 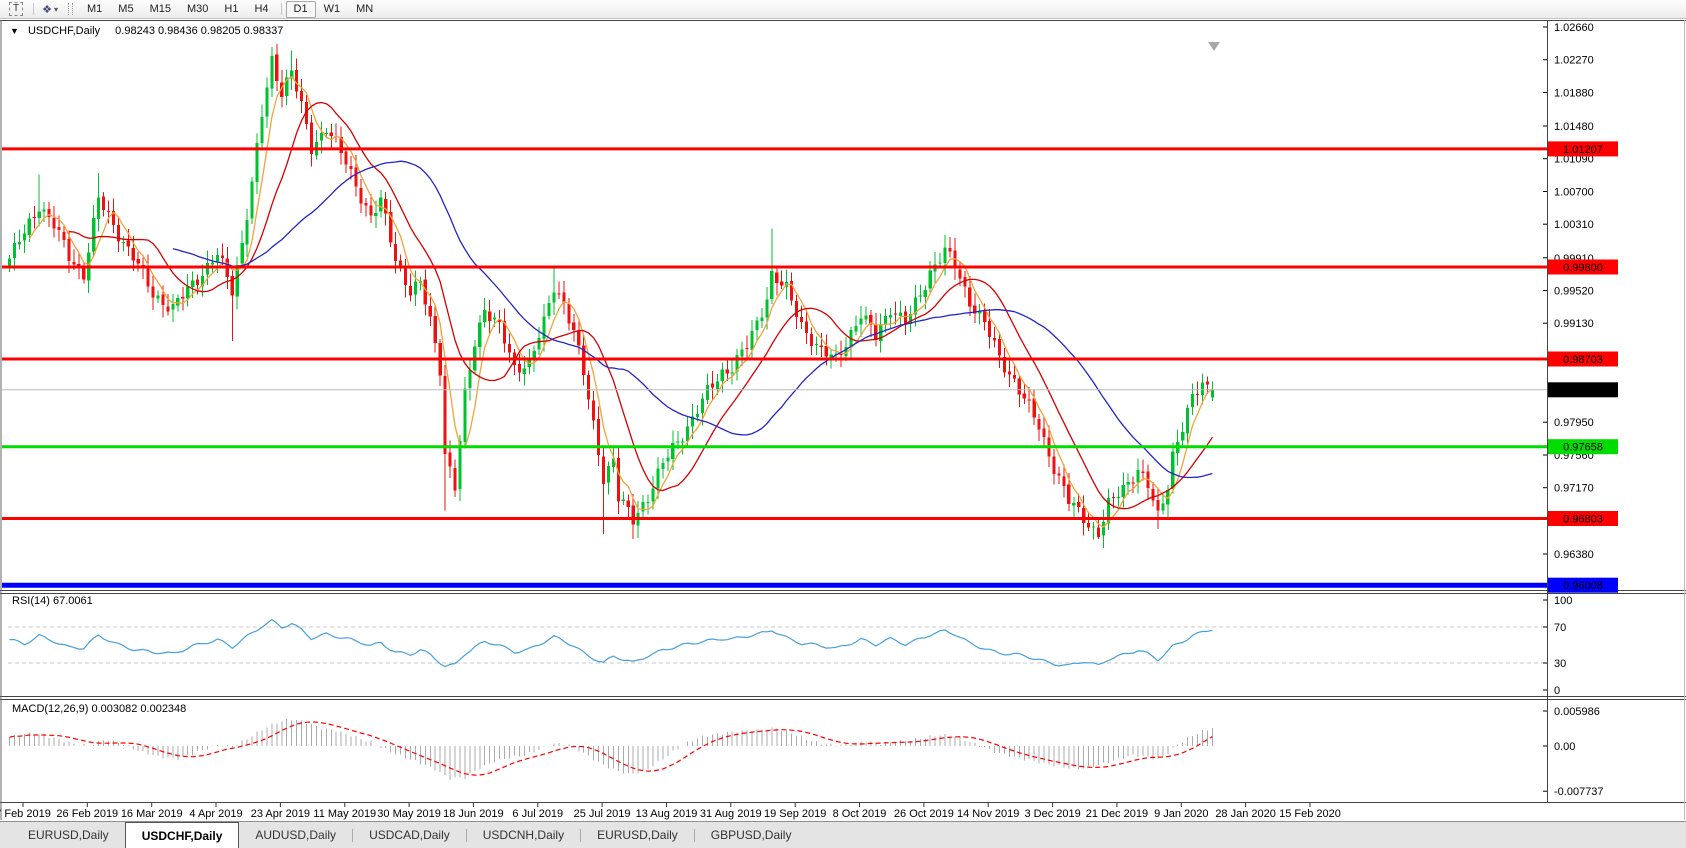 What do you see at coordinates (1181, 814) in the screenshot?
I see `date-tick-label: 9 Jan 2020` at bounding box center [1181, 814].